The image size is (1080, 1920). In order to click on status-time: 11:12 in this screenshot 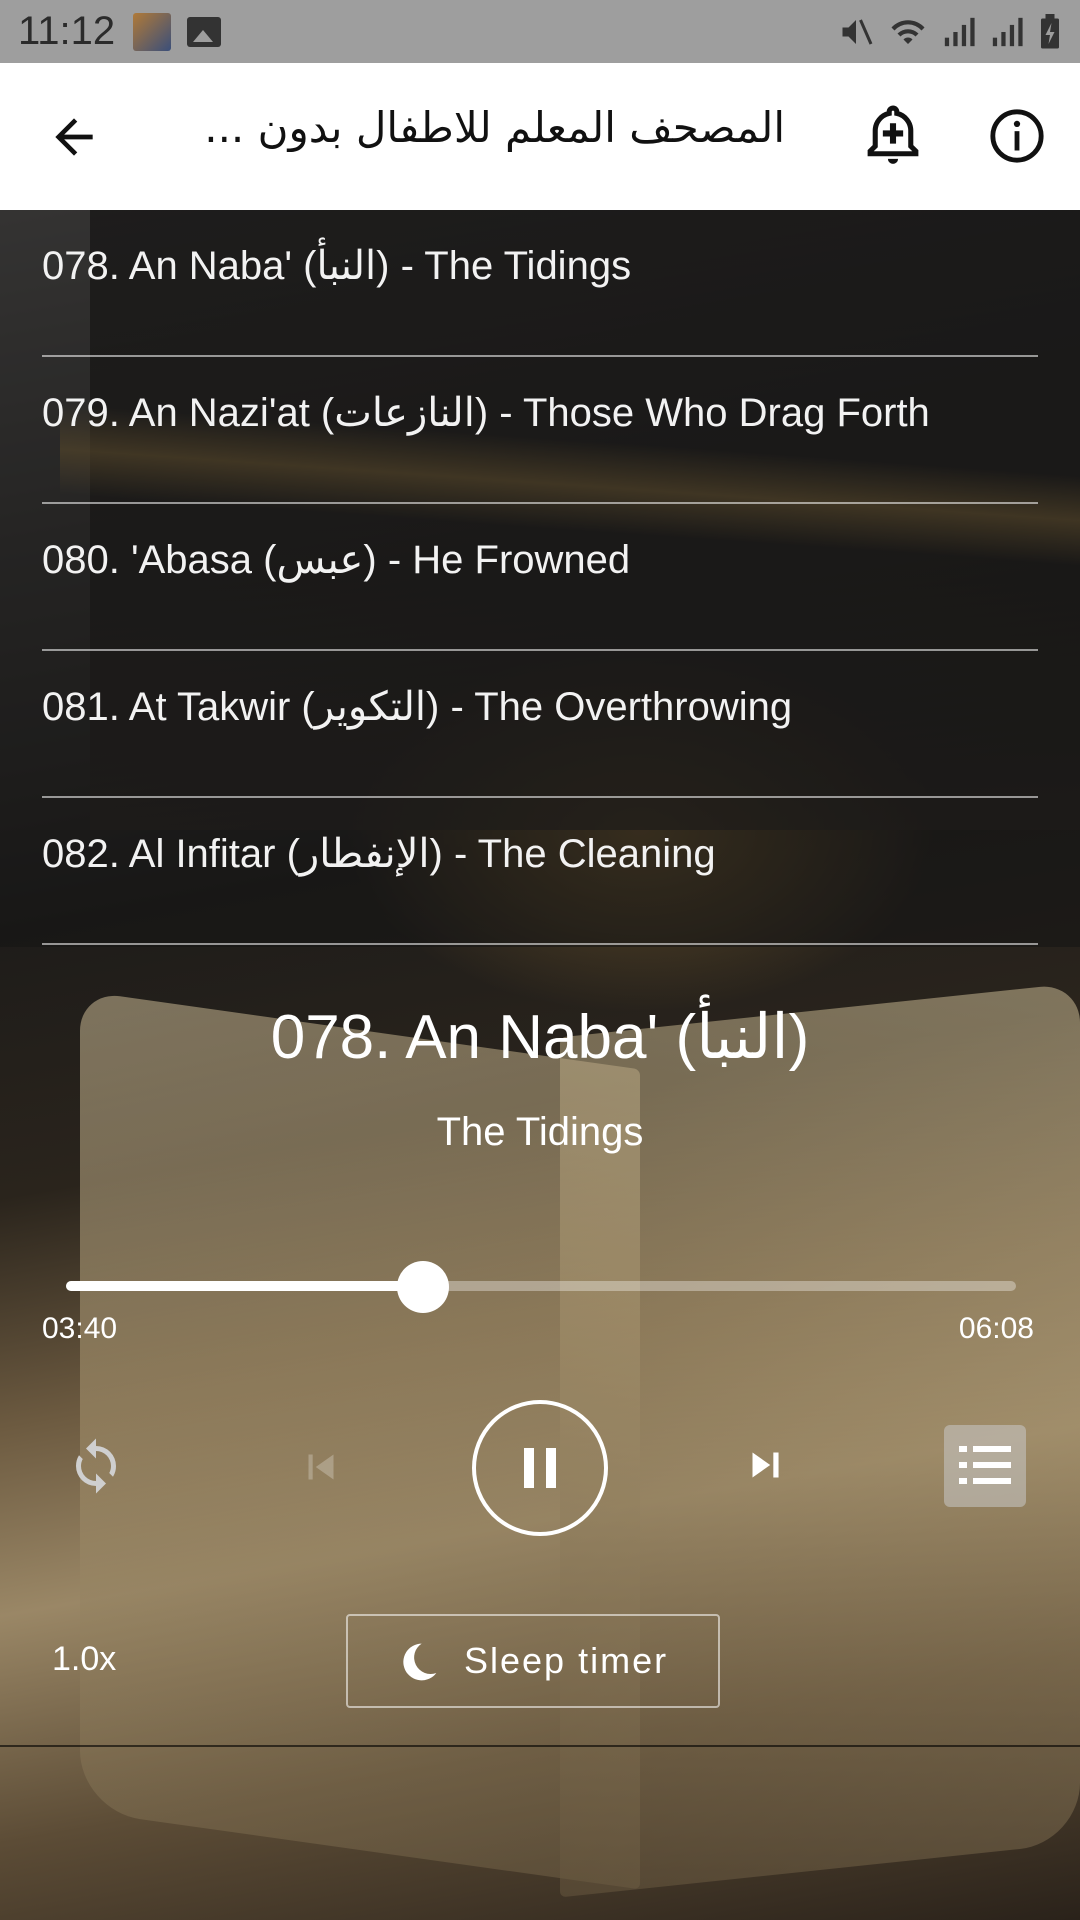, I will do `click(67, 31)`.